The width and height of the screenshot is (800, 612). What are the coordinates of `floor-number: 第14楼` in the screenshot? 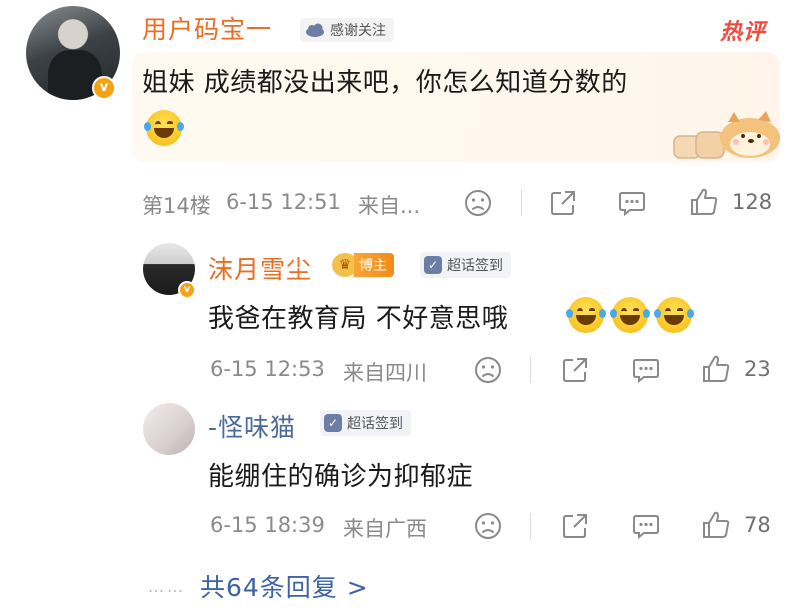 It's located at (176, 206).